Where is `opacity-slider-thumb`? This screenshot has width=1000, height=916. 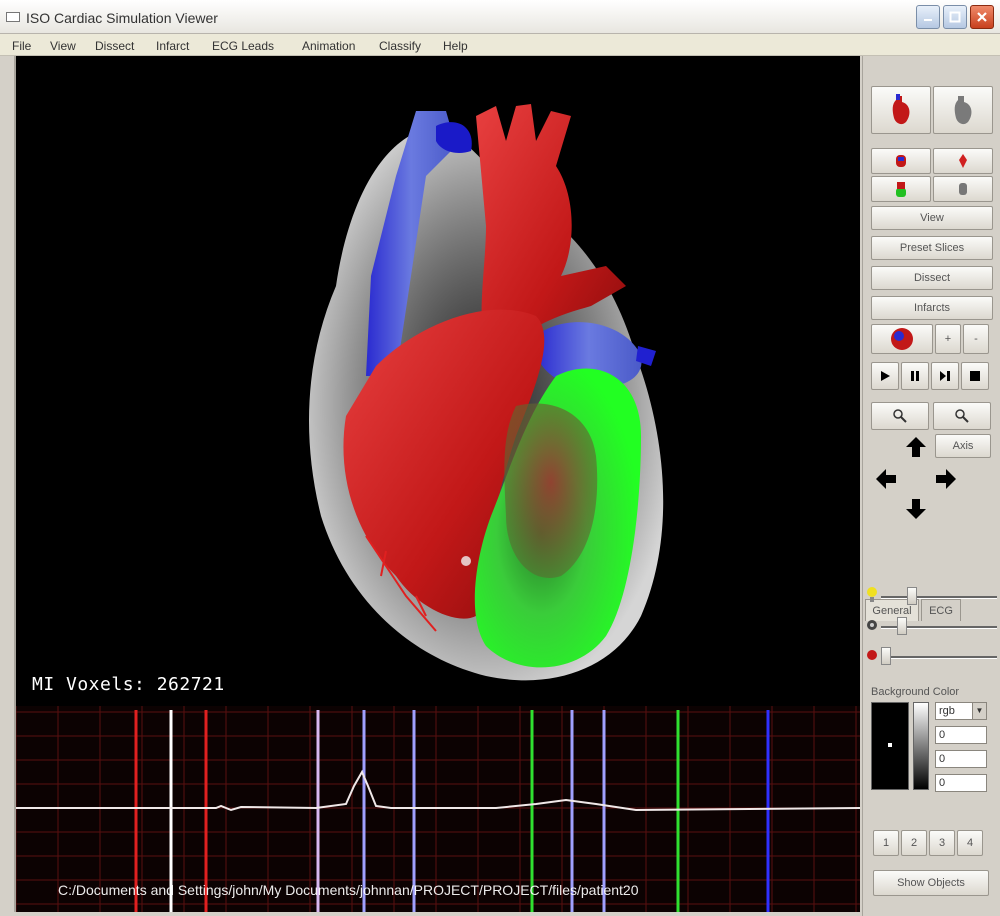 opacity-slider-thumb is located at coordinates (902, 626).